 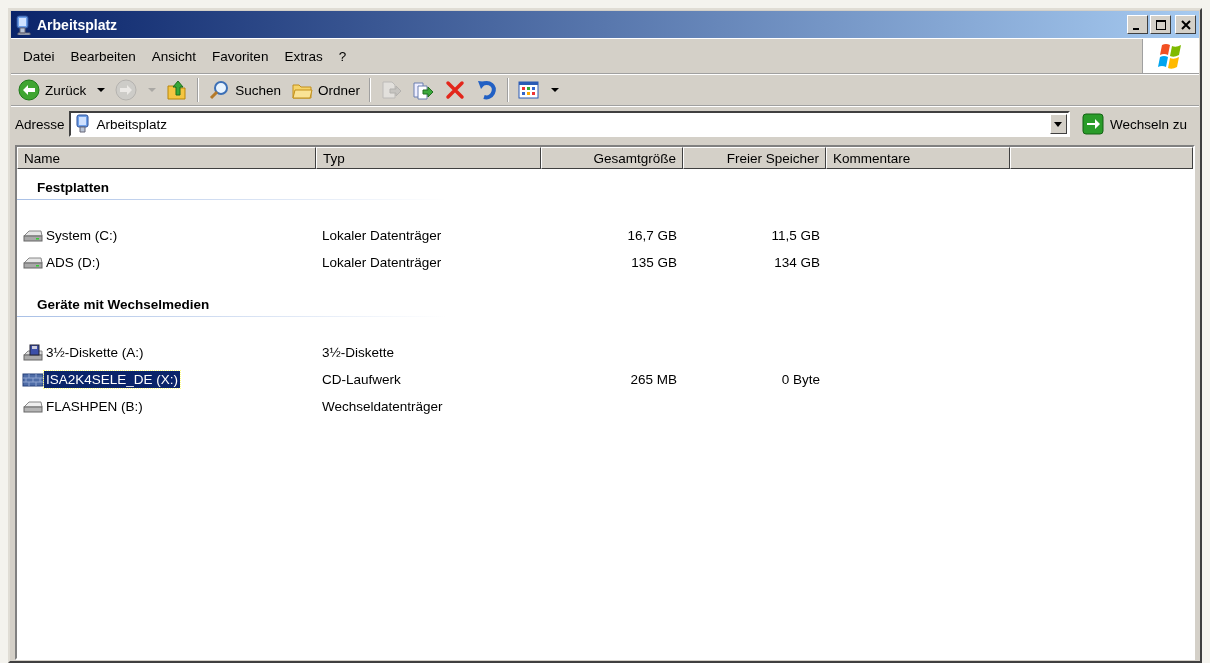 What do you see at coordinates (795, 235) in the screenshot?
I see `free-space: 11,5 GB` at bounding box center [795, 235].